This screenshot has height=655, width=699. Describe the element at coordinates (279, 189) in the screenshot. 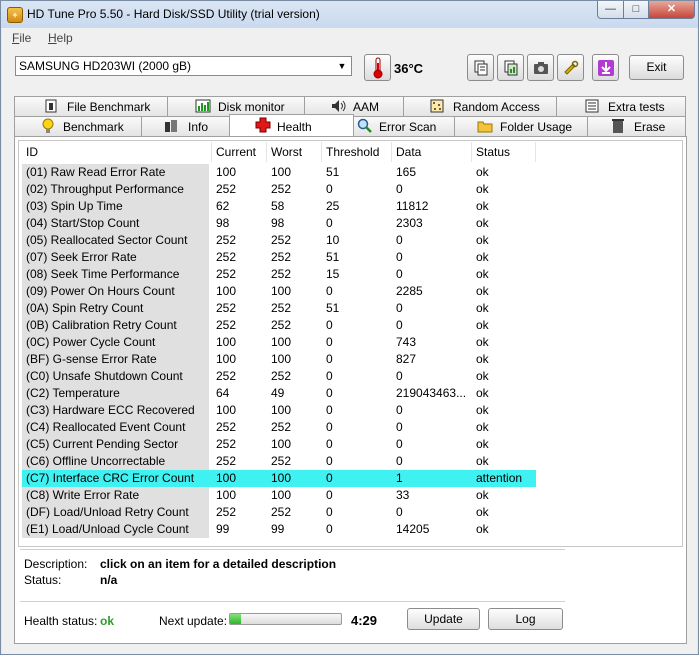

I see `table-row: (02) Throughput Performance 252 252 0 0 ok` at that location.